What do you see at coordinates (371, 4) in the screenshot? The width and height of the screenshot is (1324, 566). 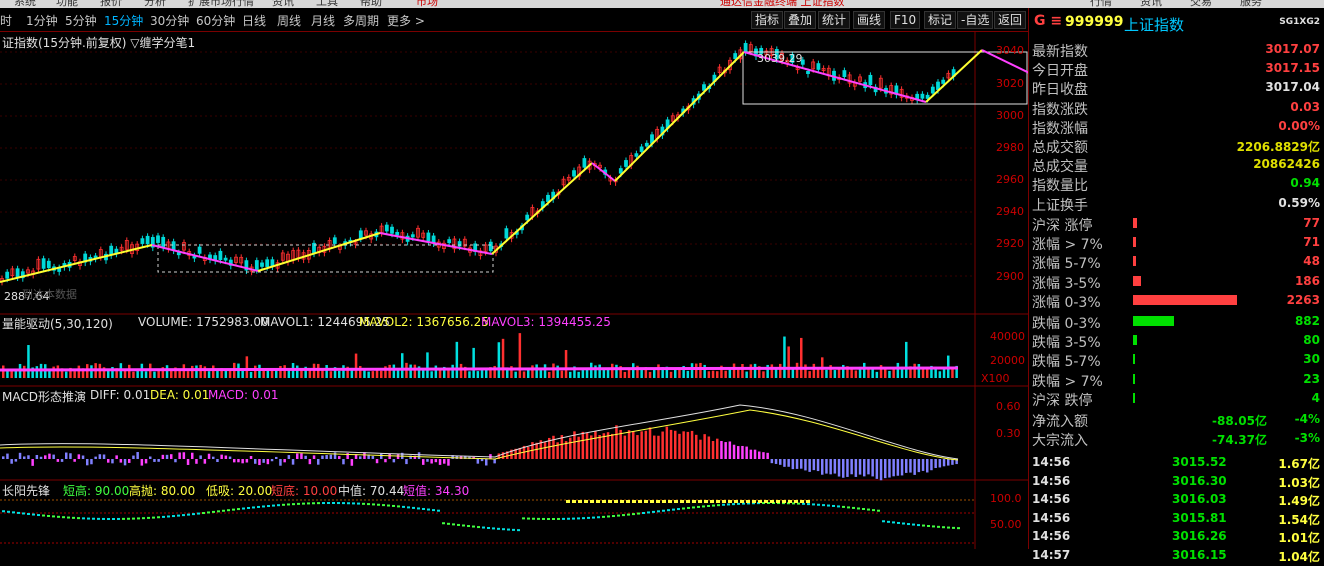 I see `menu-help: 帮助` at bounding box center [371, 4].